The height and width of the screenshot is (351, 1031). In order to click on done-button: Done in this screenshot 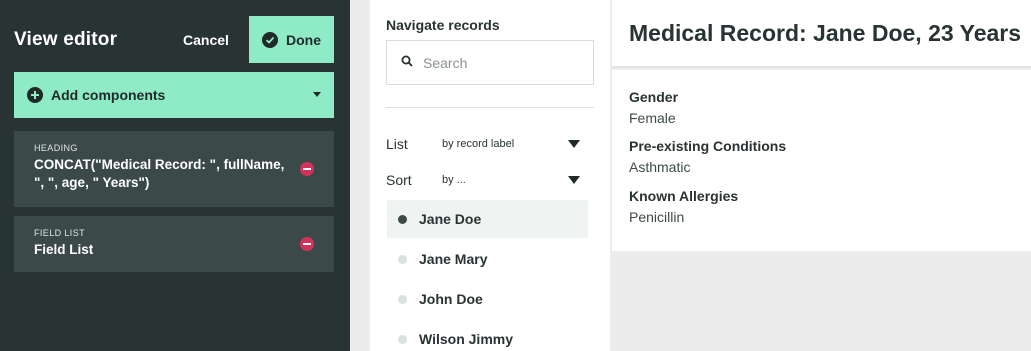, I will do `click(291, 39)`.